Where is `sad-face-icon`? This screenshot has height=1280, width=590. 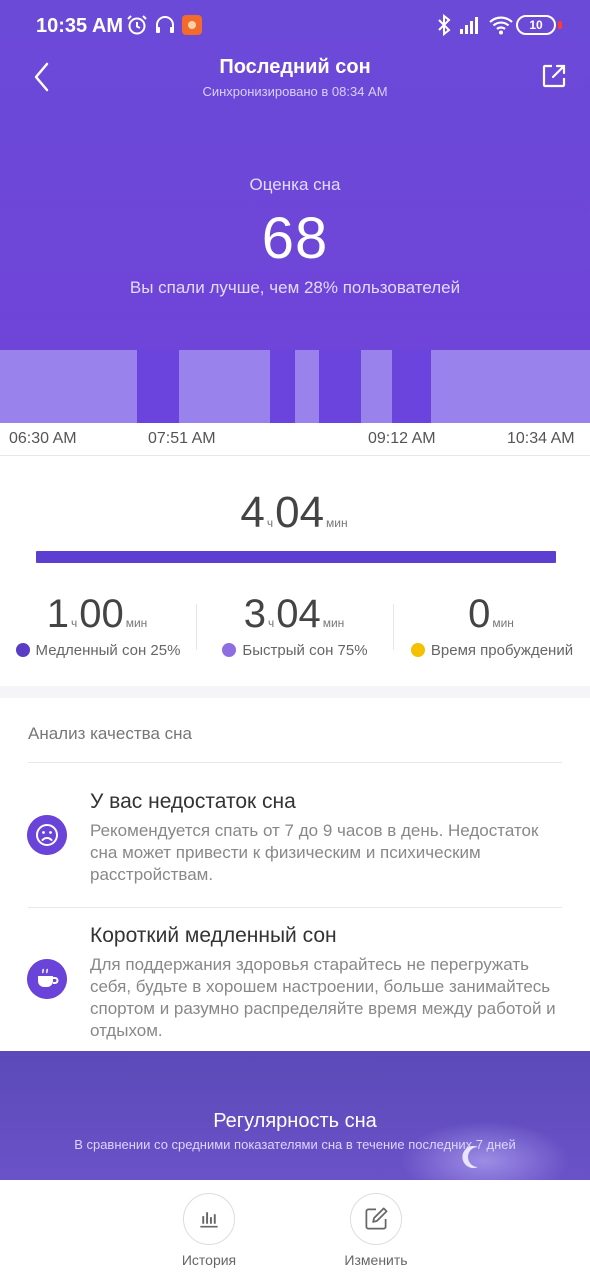
sad-face-icon is located at coordinates (47, 835).